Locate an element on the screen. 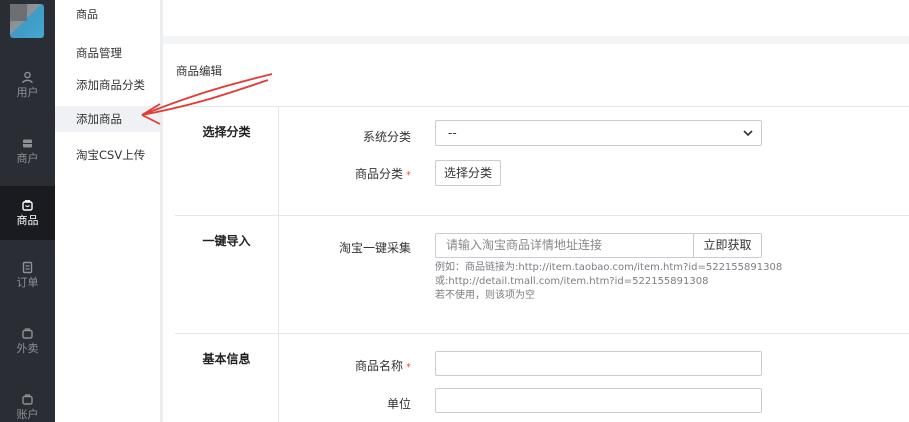 This screenshot has height=422, width=909. goods-category-label: 商品分类 * is located at coordinates (382, 174).